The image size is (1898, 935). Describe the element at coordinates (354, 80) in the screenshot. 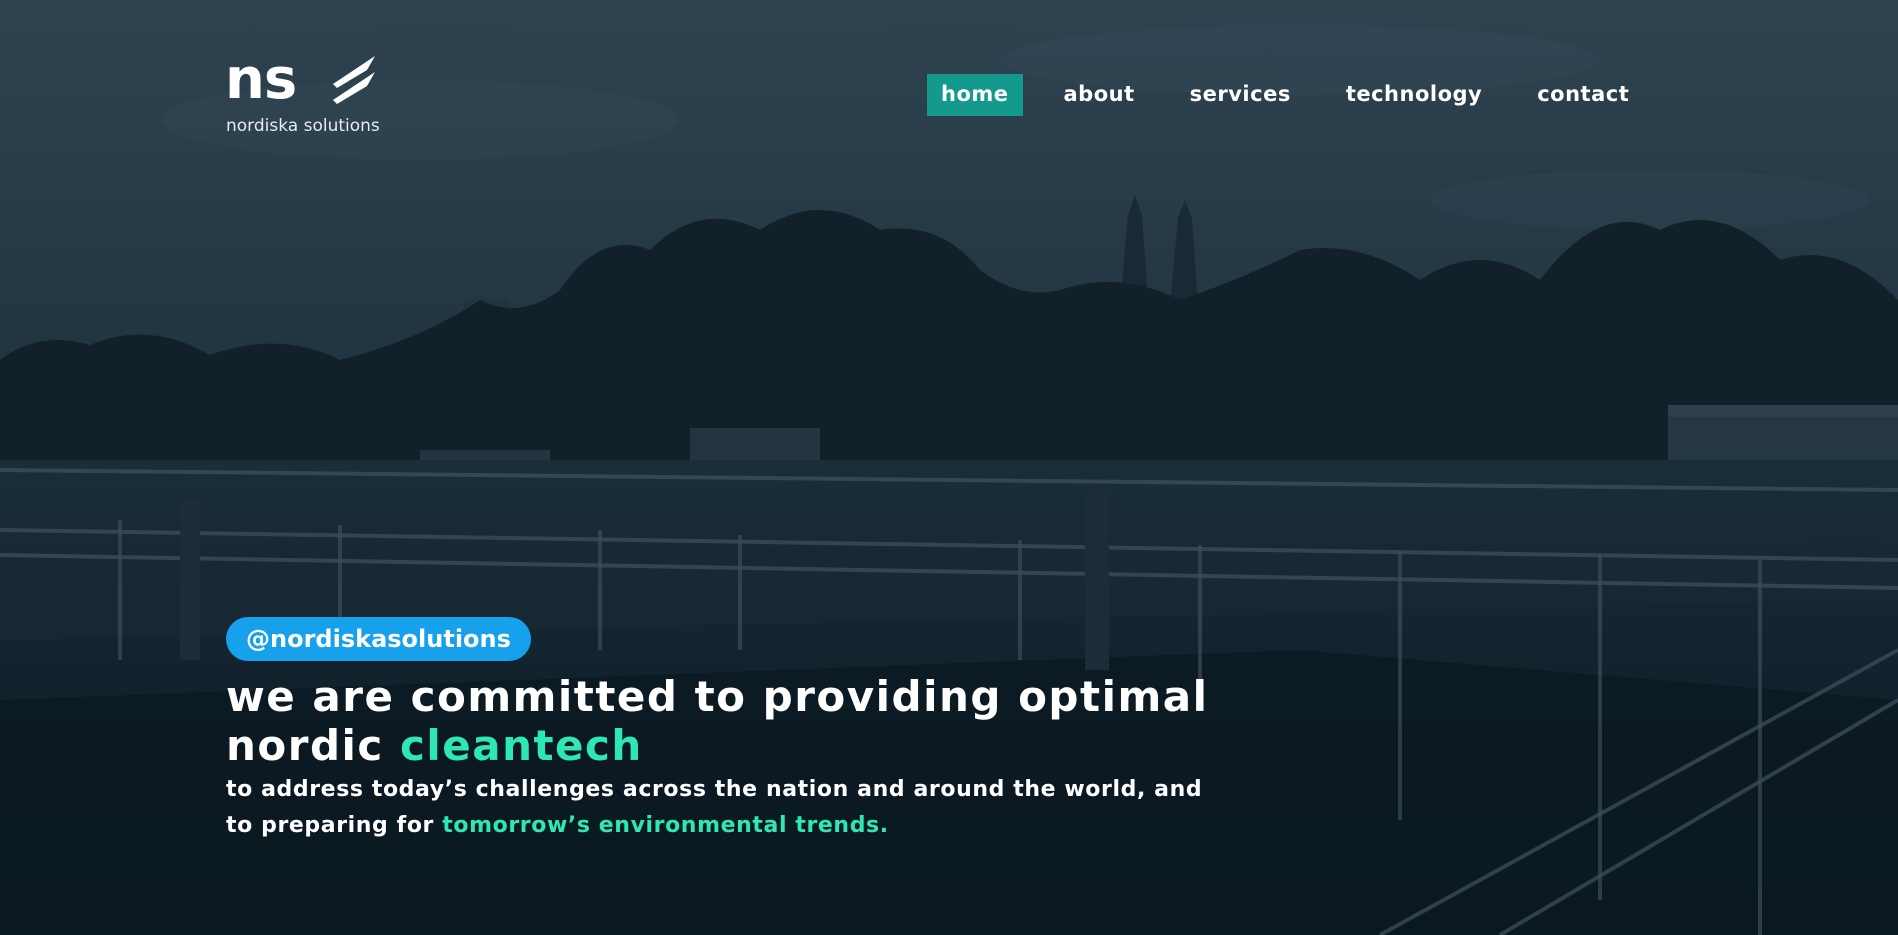

I see `logo-slash-icon` at that location.